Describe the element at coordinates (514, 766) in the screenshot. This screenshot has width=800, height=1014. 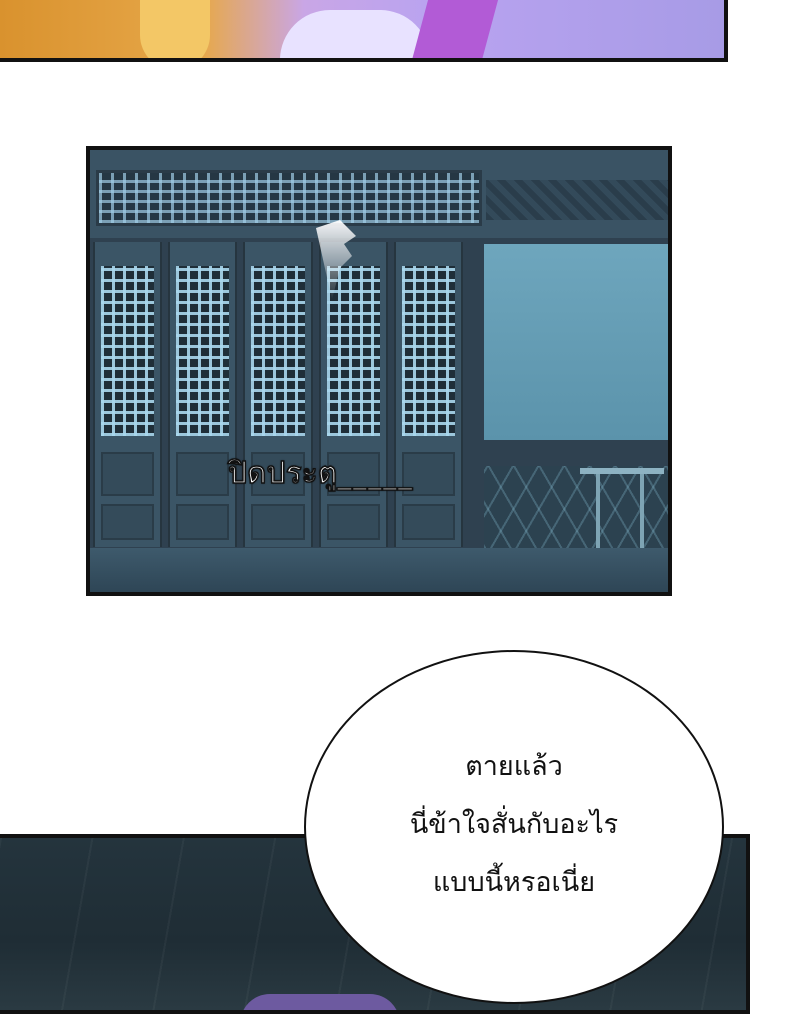
I see `dialogue-line-1: ตายแล้ว` at that location.